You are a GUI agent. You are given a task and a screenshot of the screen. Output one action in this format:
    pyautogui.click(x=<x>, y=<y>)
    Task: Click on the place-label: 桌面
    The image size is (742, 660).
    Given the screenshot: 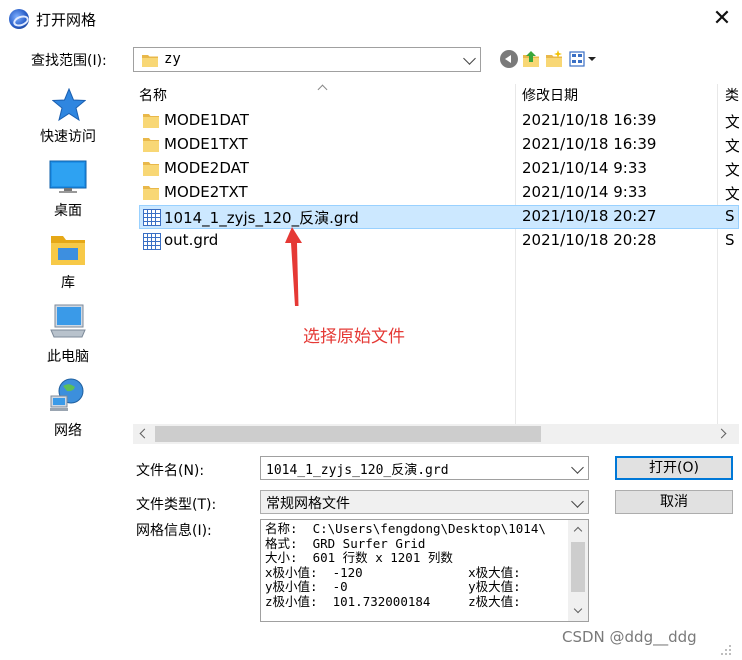 What is the action you would take?
    pyautogui.click(x=68, y=211)
    